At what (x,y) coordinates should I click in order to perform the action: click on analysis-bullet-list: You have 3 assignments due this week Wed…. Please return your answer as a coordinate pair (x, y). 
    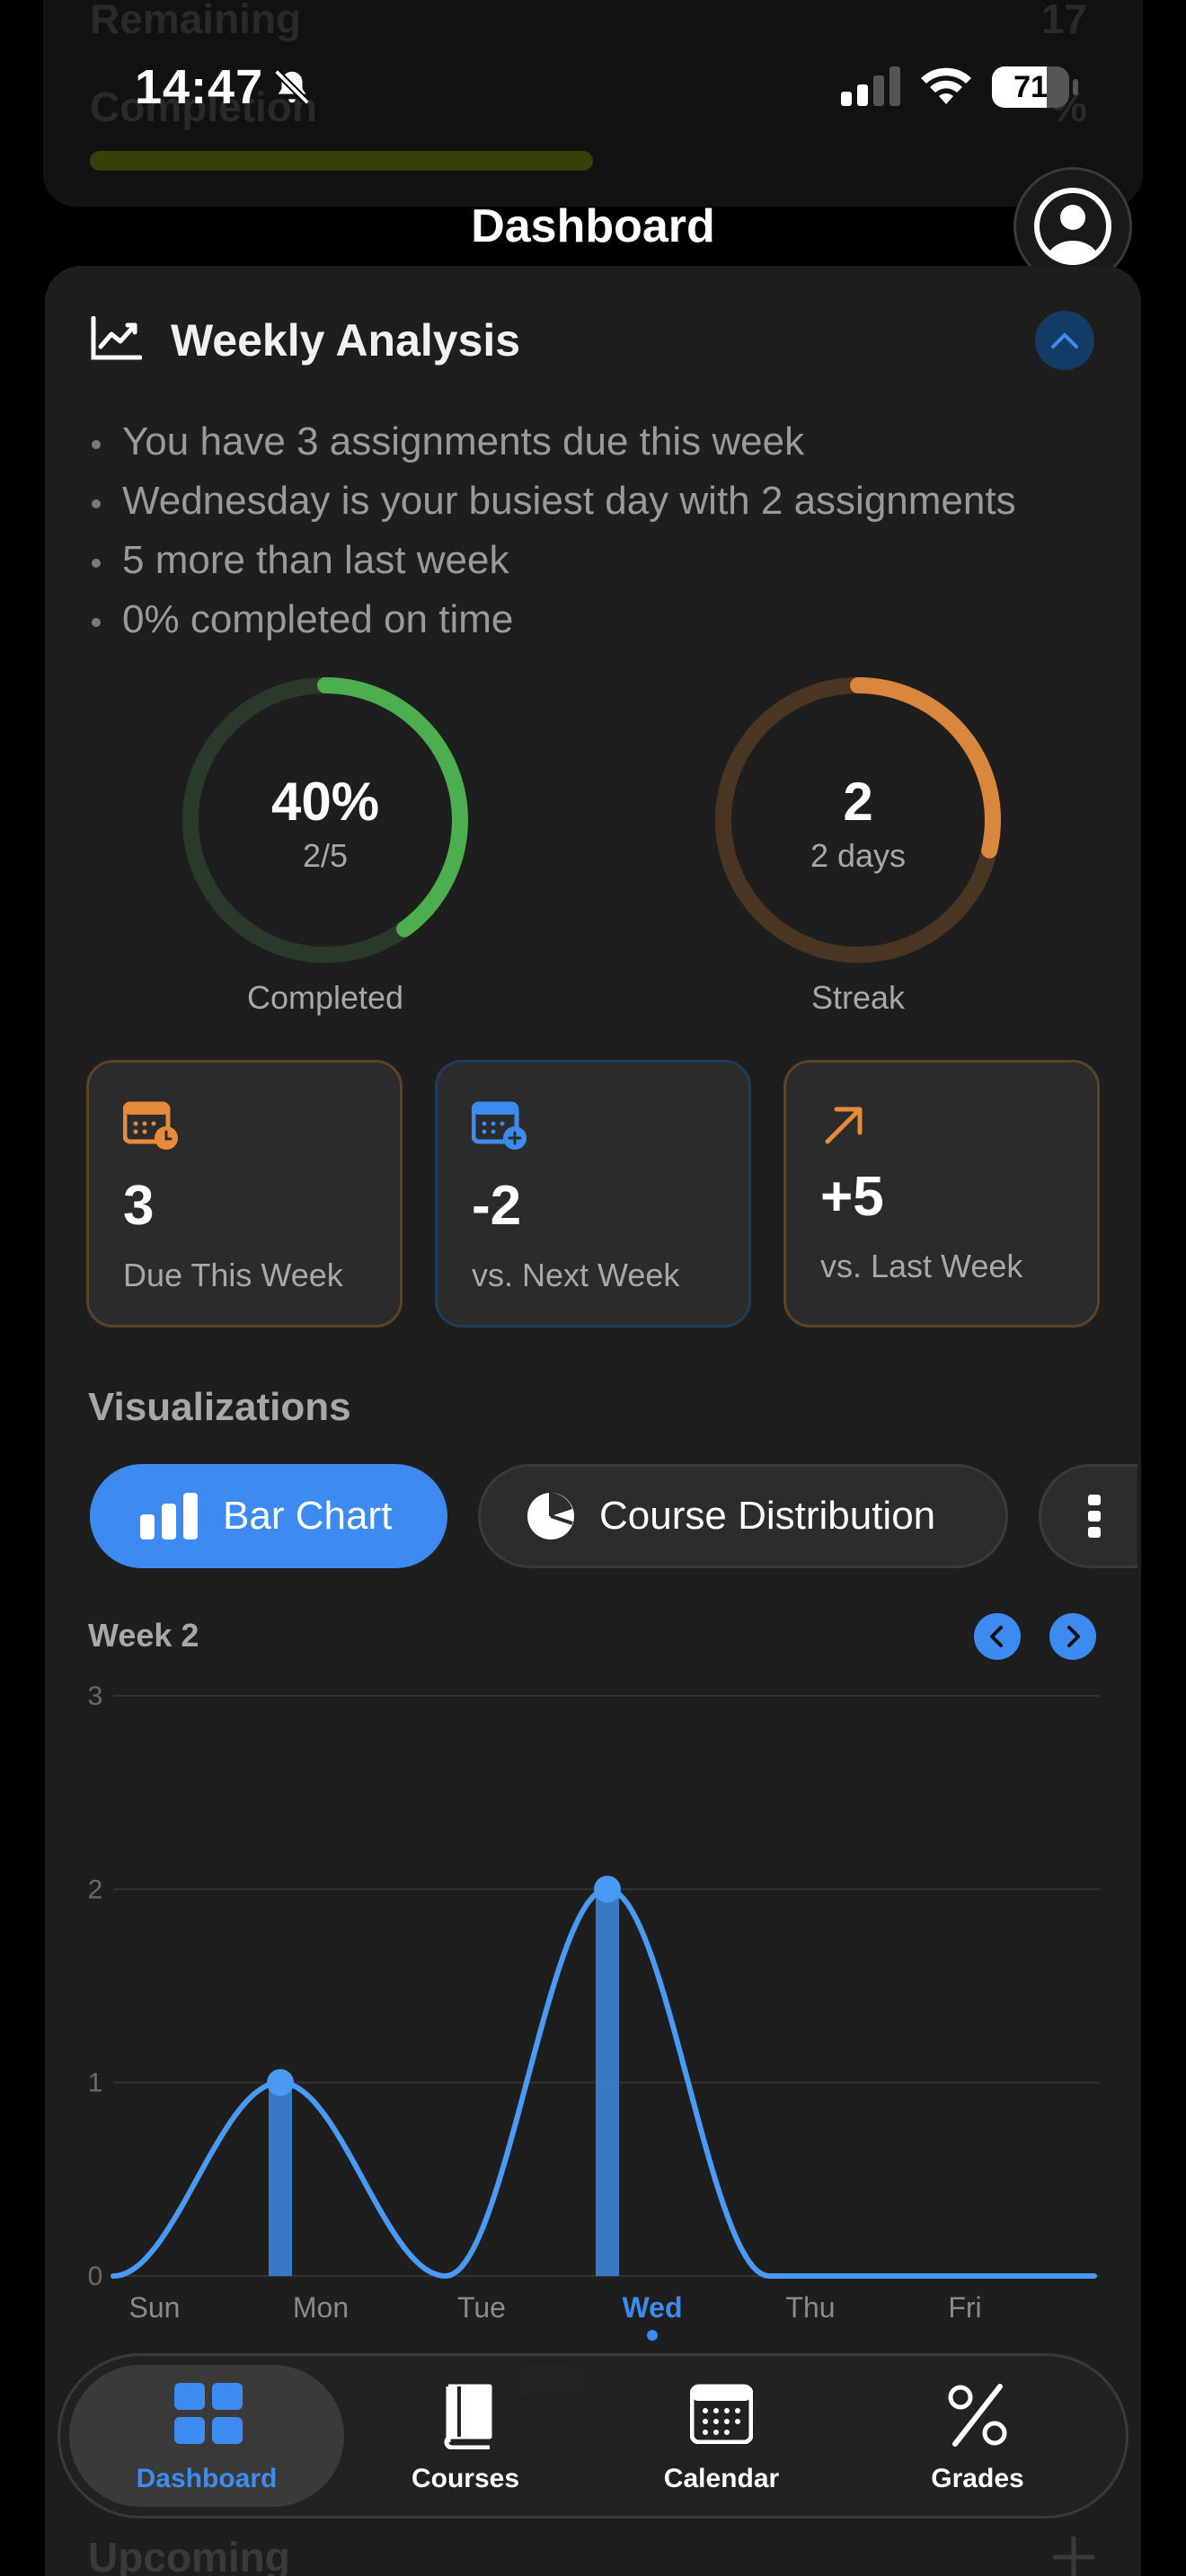
    Looking at the image, I should click on (551, 533).